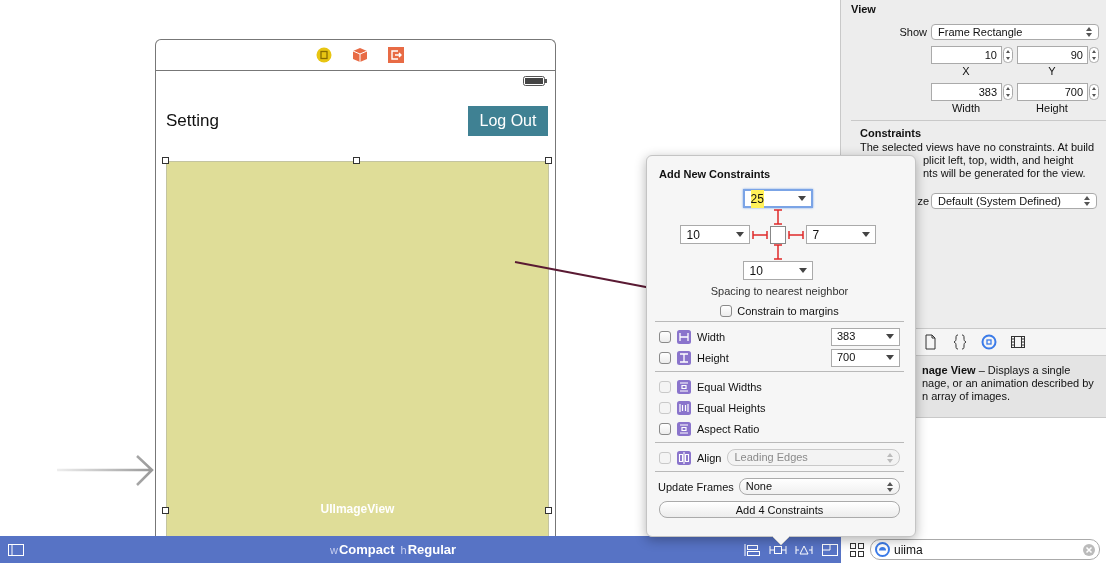 Image resolution: width=1106 pixels, height=563 pixels. Describe the element at coordinates (729, 386) in the screenshot. I see `constraint-label: Equal Widths` at that location.